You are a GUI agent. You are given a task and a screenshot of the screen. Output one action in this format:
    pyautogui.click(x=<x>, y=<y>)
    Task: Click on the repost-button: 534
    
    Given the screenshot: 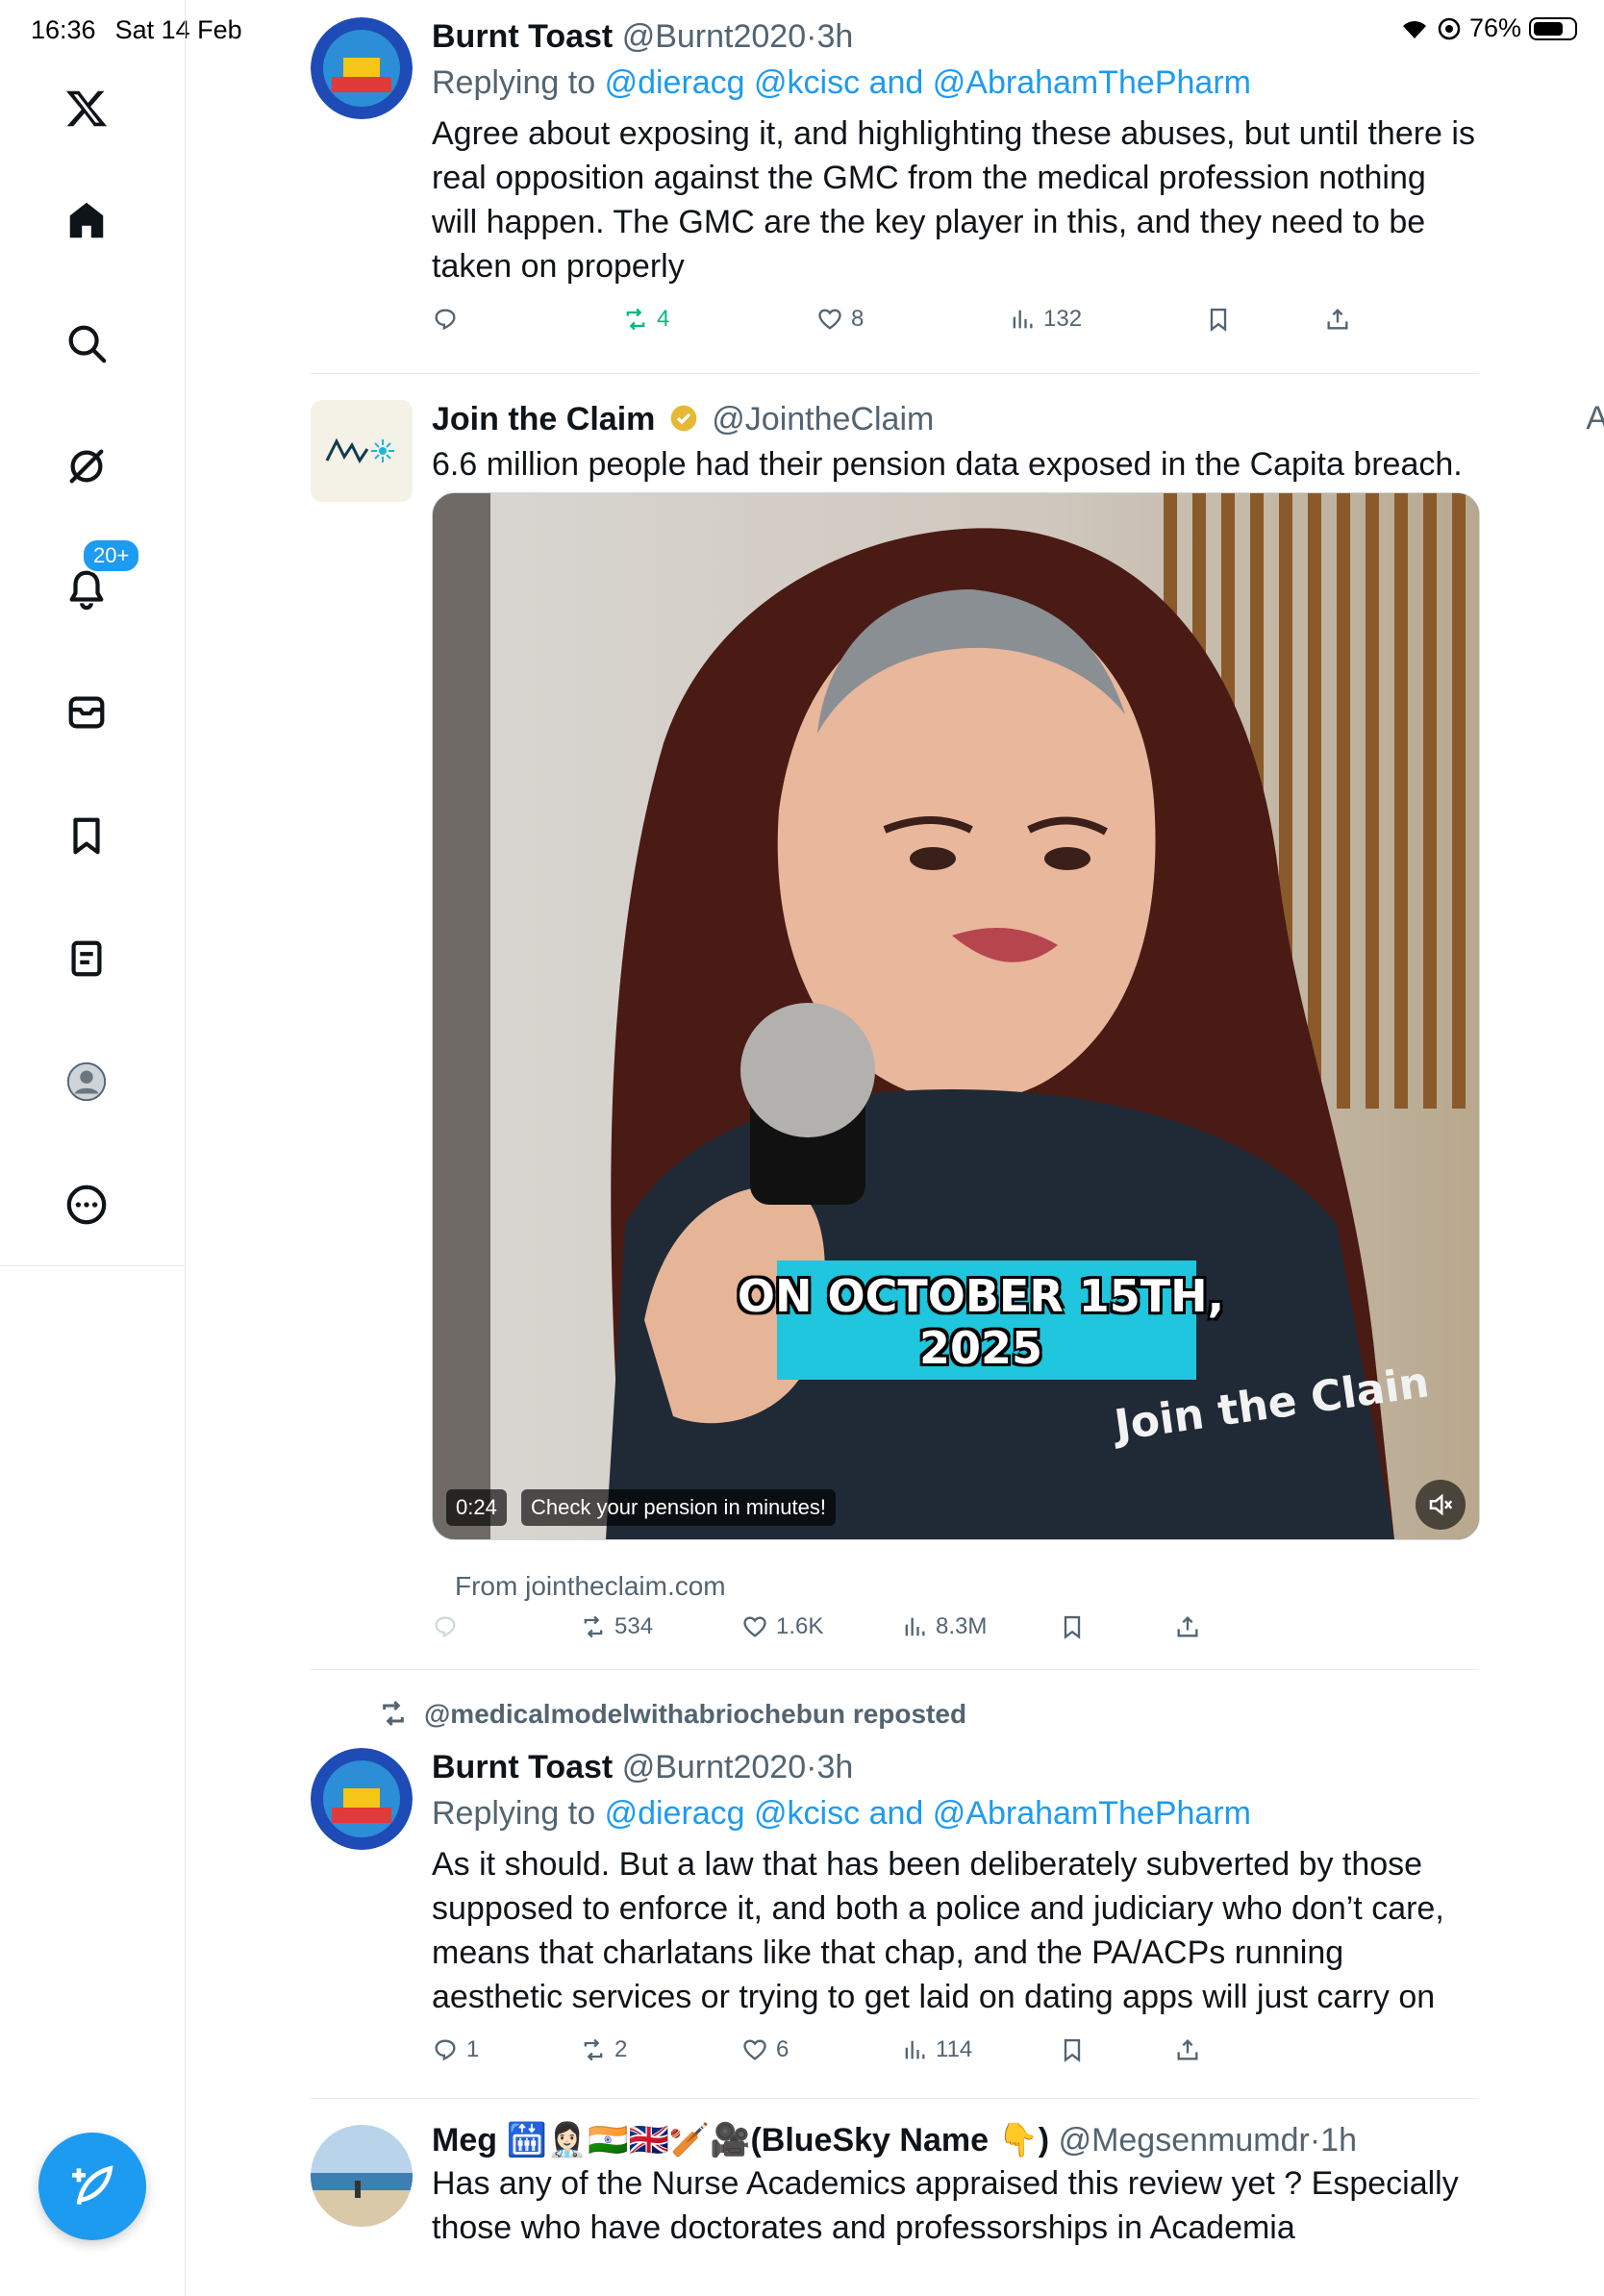 What is the action you would take?
    pyautogui.click(x=616, y=1626)
    